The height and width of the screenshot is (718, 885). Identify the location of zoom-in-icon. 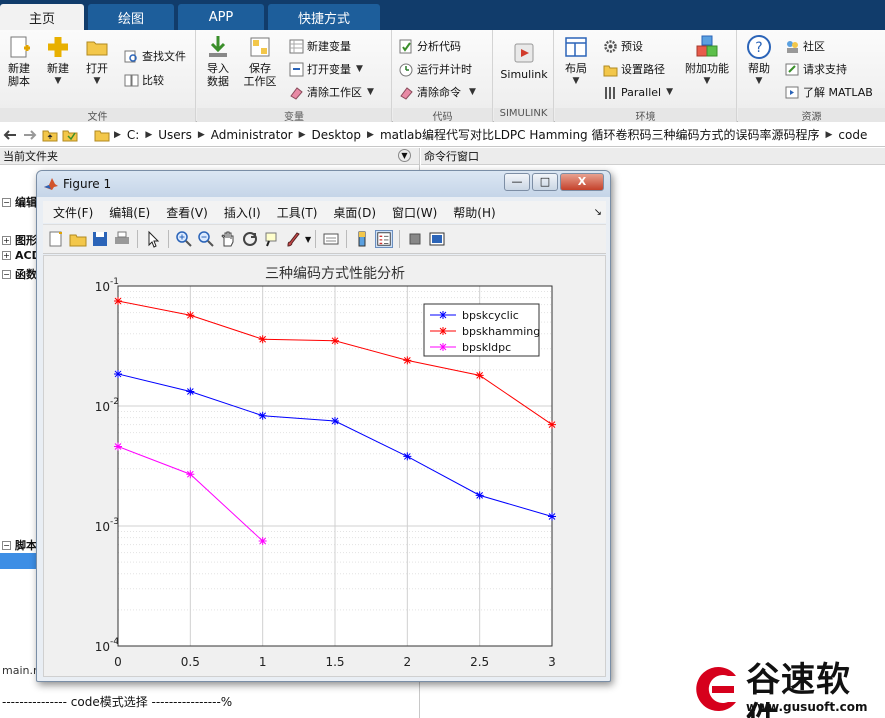
(184, 239).